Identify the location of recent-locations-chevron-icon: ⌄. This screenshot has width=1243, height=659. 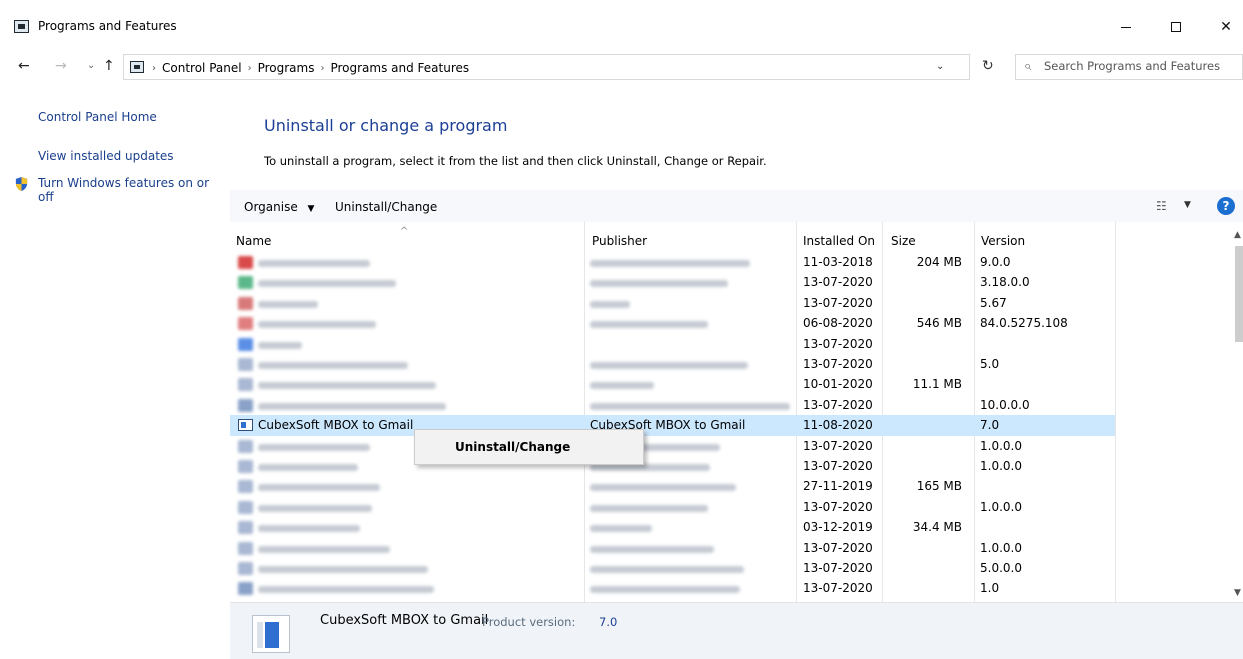
(91, 65).